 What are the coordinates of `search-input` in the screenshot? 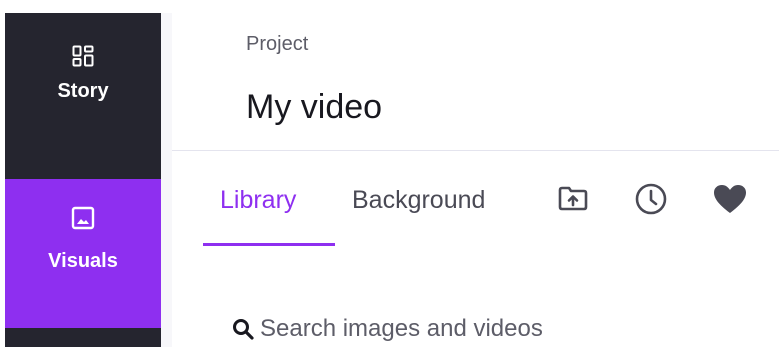 It's located at (500, 329).